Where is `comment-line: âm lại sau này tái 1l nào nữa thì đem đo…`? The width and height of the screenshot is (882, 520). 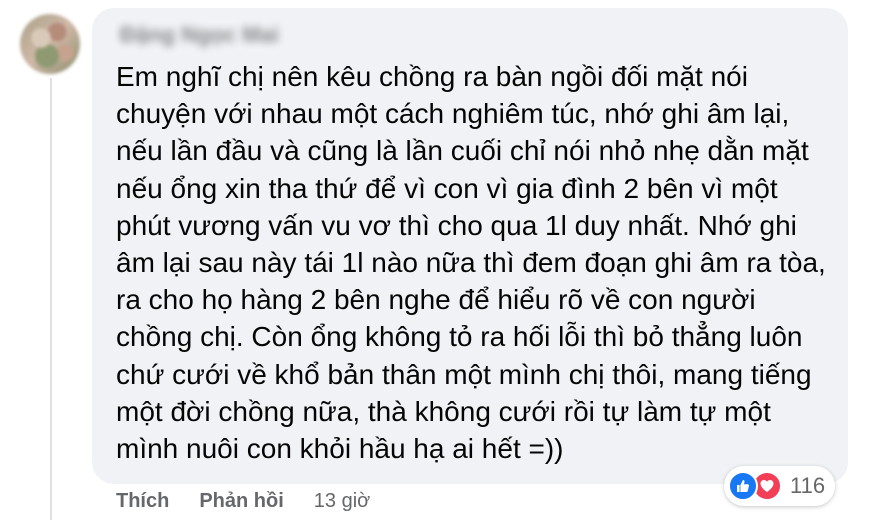 comment-line: âm lại sau này tái 1l nào nữa thì đem đo… is located at coordinates (471, 263).